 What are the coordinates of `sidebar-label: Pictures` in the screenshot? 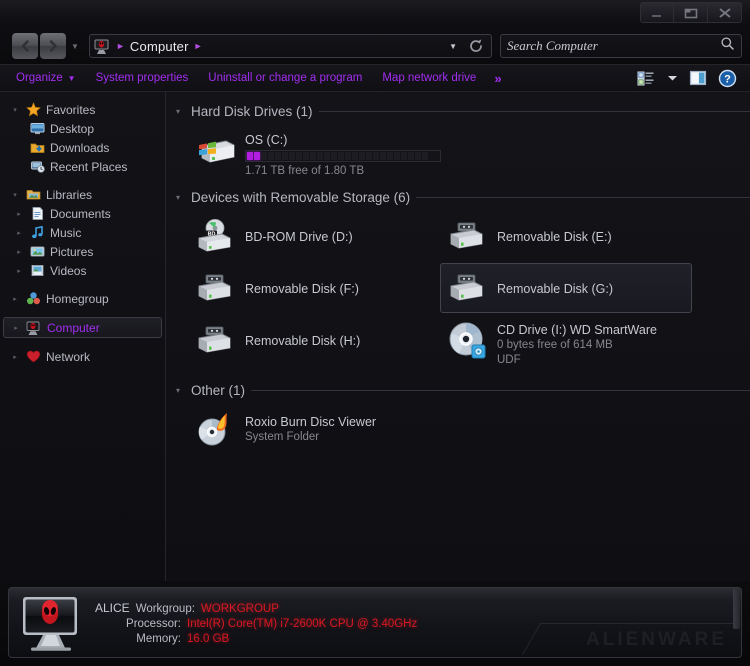 It's located at (72, 251).